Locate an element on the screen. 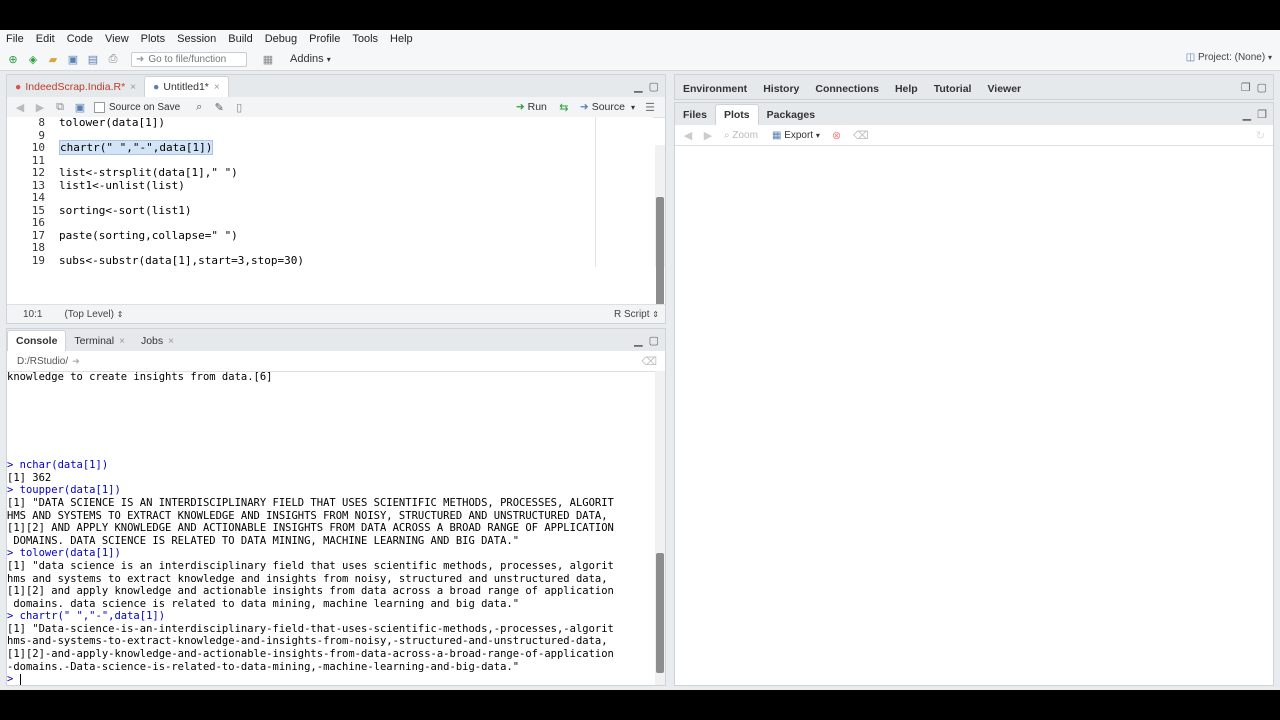  compile-report-icon: ▯ is located at coordinates (239, 107).